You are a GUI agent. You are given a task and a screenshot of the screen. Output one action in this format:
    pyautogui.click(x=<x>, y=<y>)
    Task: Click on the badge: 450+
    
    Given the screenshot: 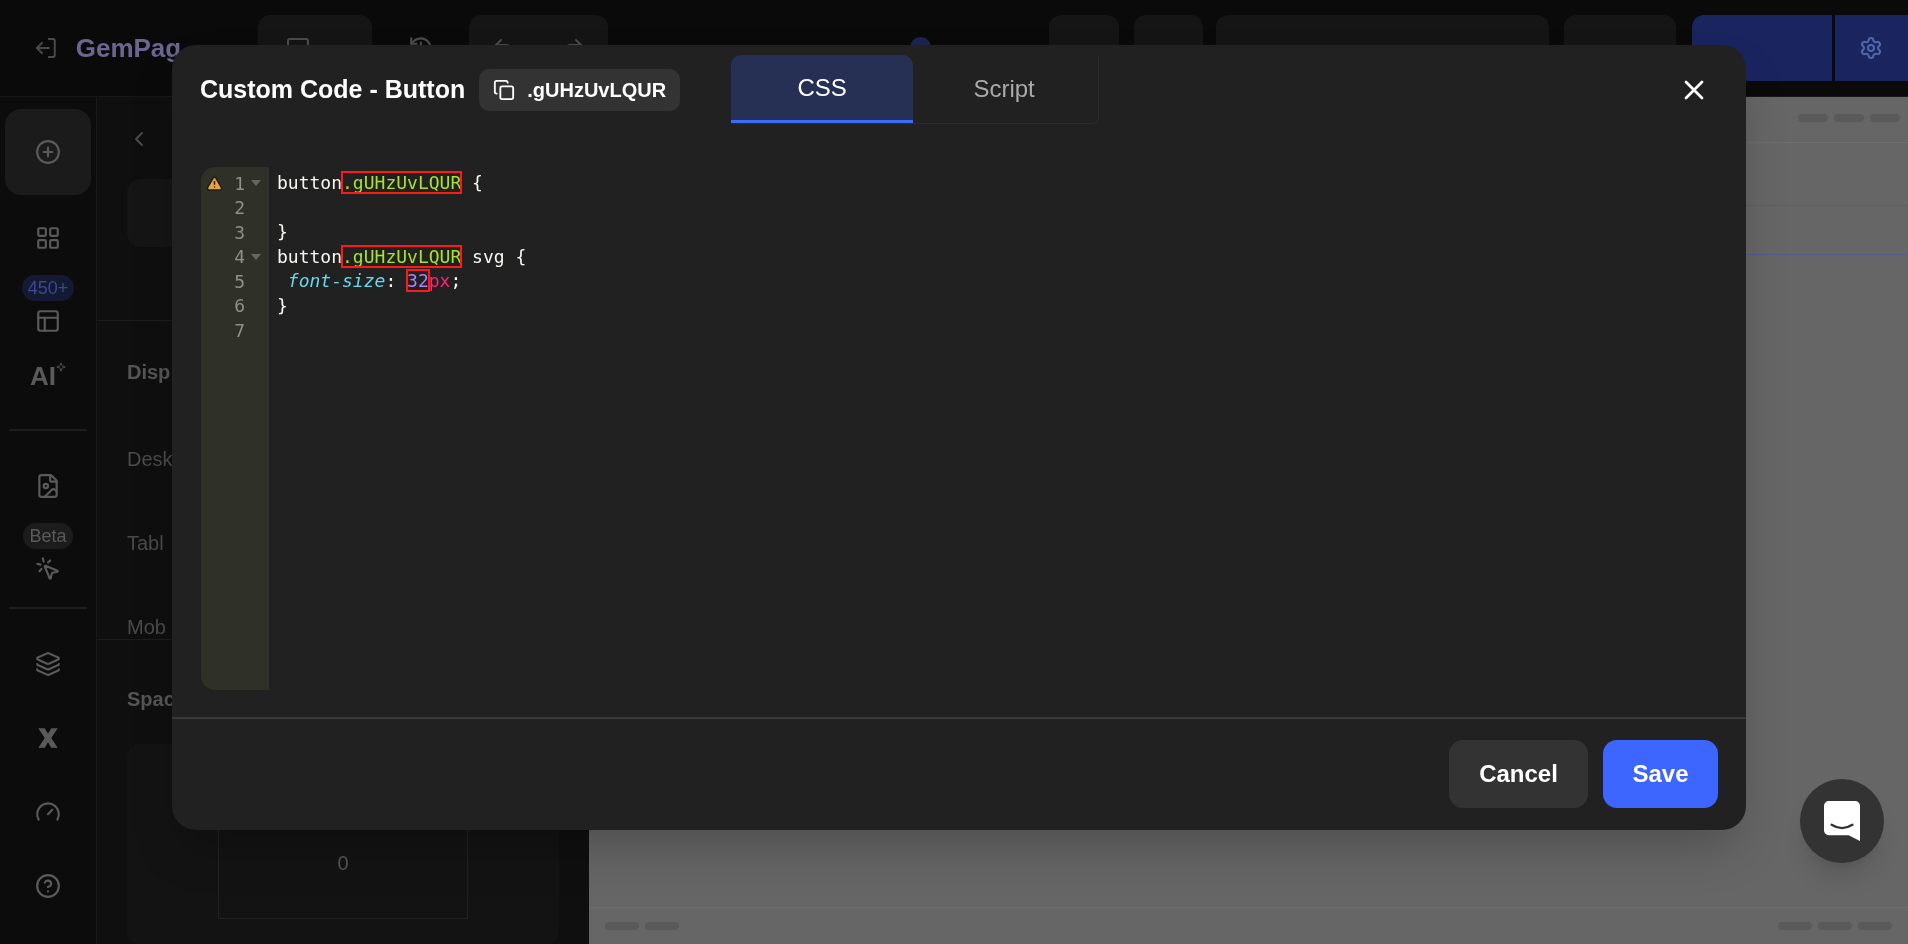 What is the action you would take?
    pyautogui.click(x=48, y=288)
    